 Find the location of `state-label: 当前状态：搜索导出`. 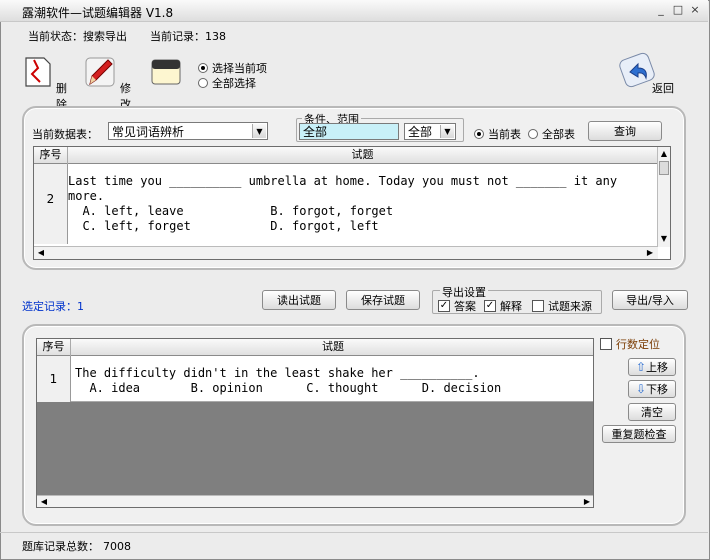

state-label: 当前状态：搜索导出 is located at coordinates (77, 36).